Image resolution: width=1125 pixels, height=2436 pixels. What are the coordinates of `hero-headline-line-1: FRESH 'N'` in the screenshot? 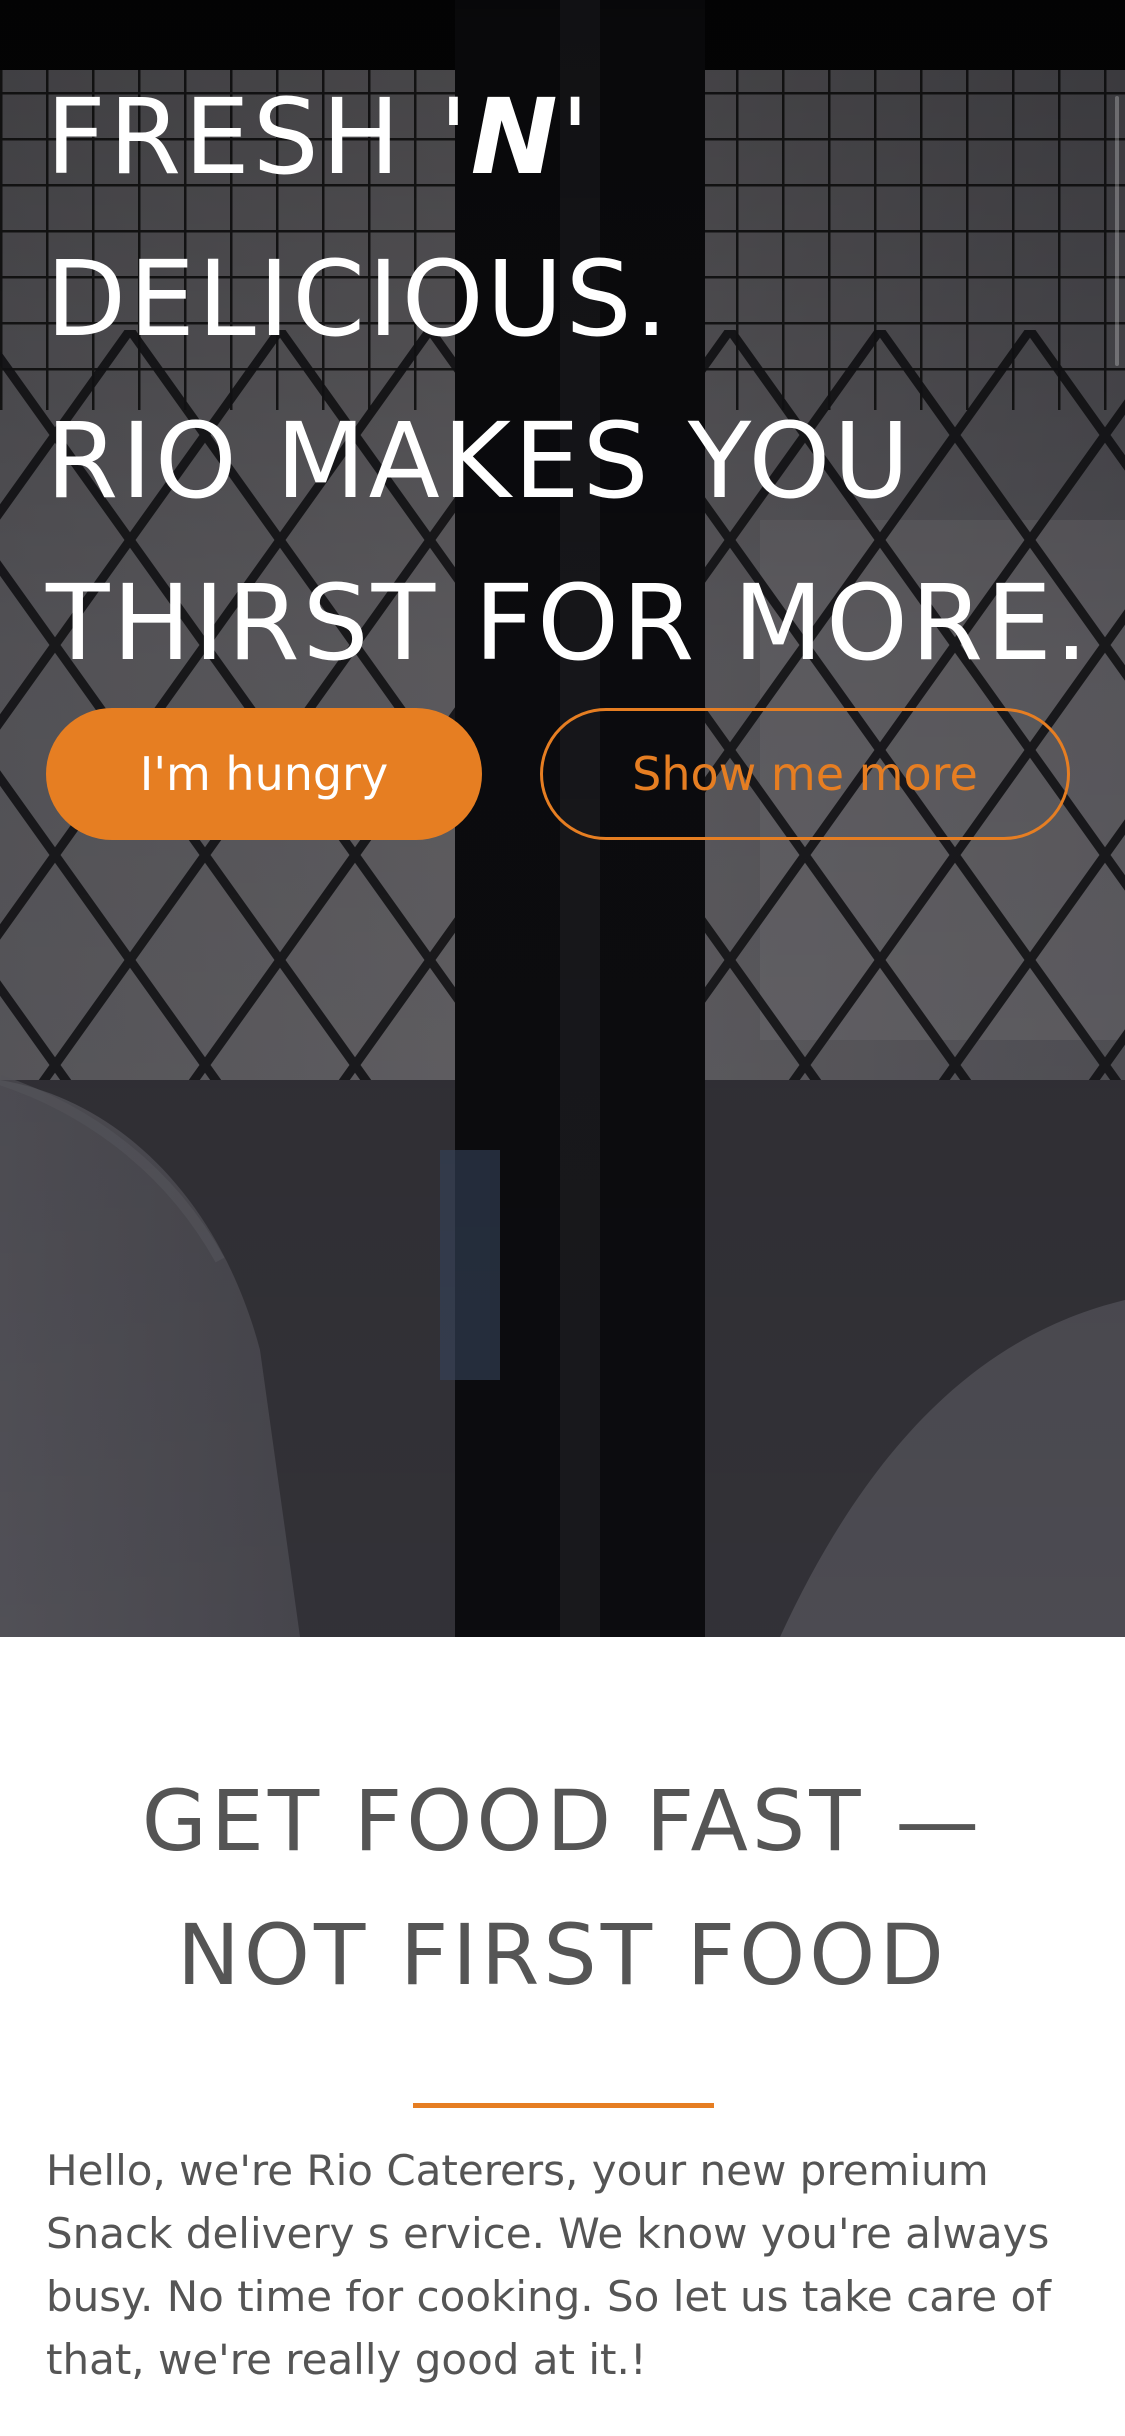 It's located at (576, 137).